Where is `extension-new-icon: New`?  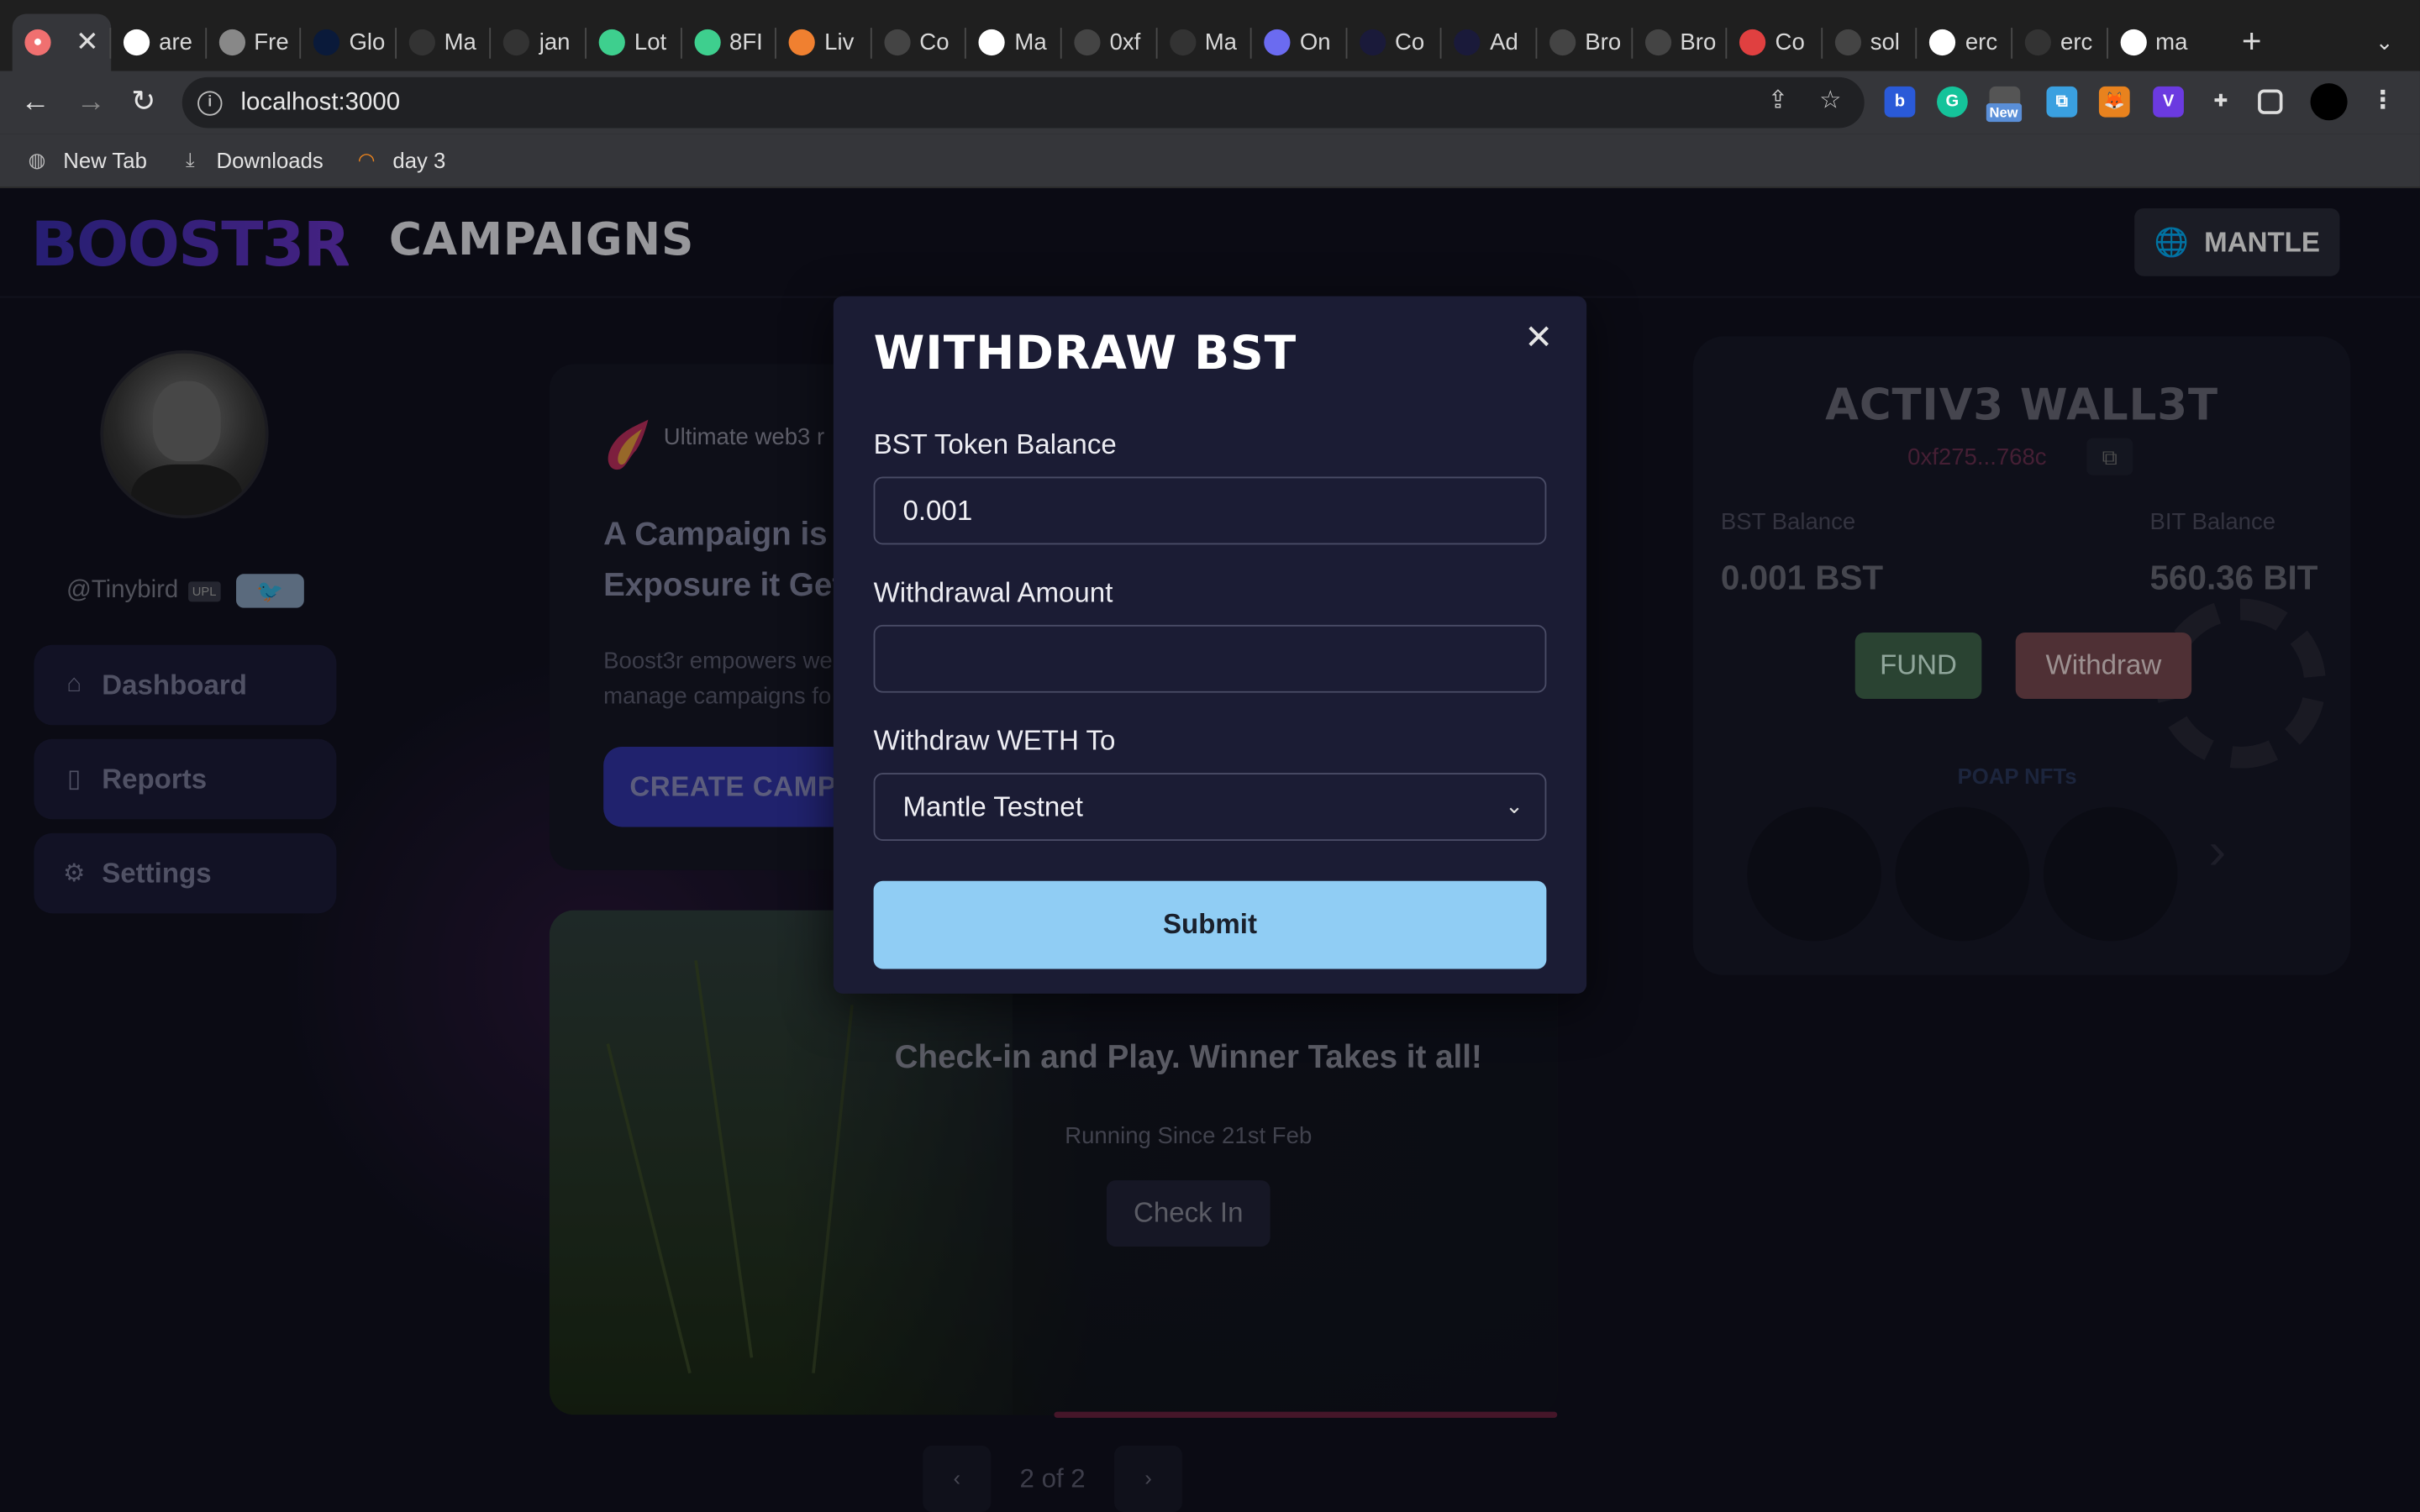
extension-new-icon: New is located at coordinates (2004, 104).